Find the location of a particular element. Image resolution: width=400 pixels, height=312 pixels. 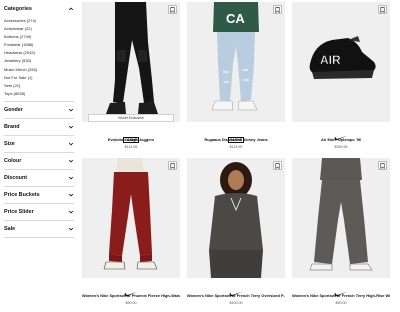

facet-title: Price Buckets is located at coordinates (22, 194).